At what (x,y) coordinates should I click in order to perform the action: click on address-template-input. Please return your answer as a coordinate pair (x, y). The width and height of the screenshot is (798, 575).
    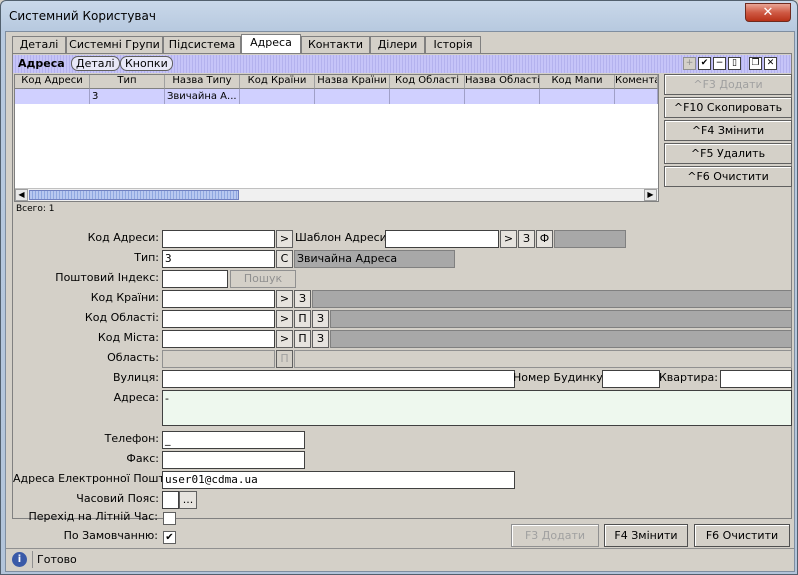
    Looking at the image, I should click on (442, 239).